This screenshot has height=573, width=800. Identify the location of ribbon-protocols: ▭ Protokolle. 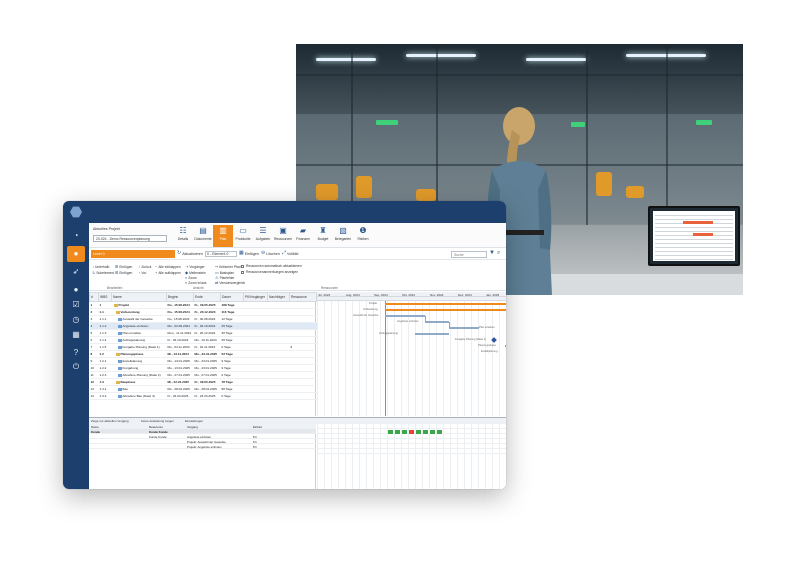
(243, 236).